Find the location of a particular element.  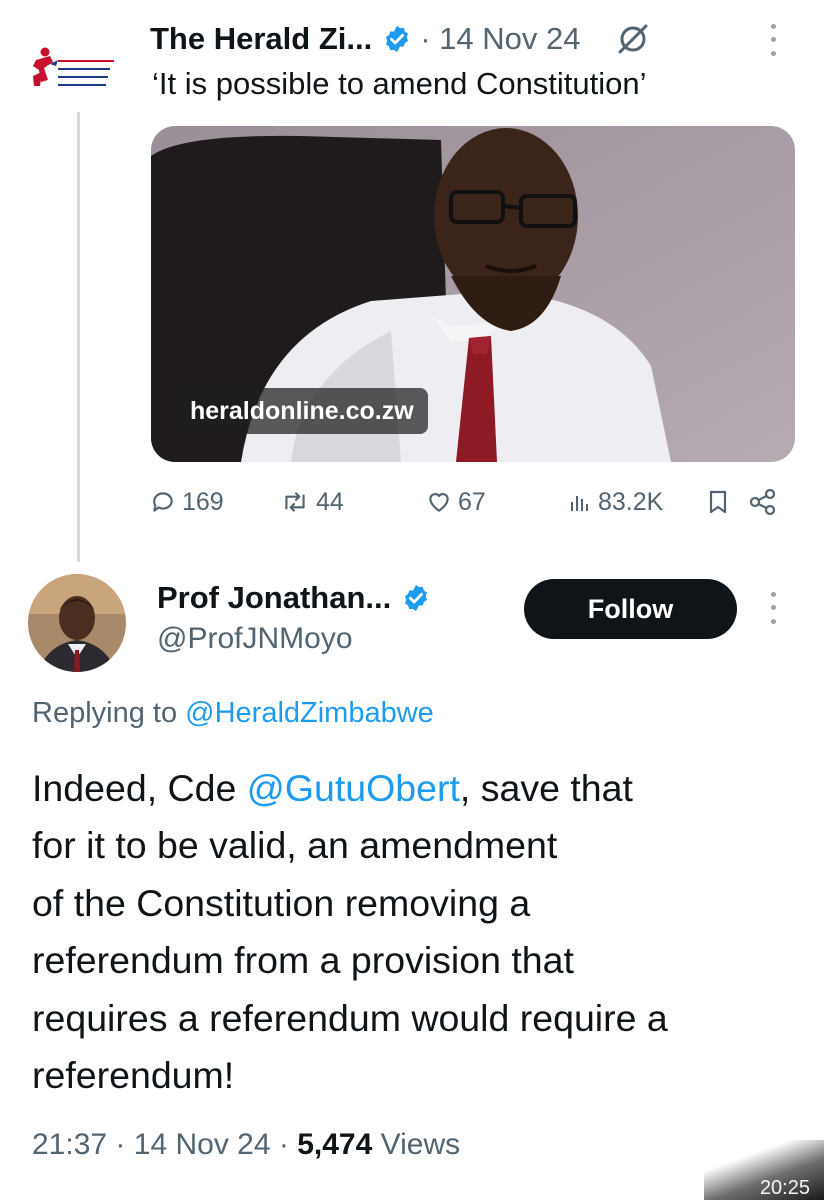

parent-tweet-text: ‘It is possible to amend Constitution’ is located at coordinates (399, 83).